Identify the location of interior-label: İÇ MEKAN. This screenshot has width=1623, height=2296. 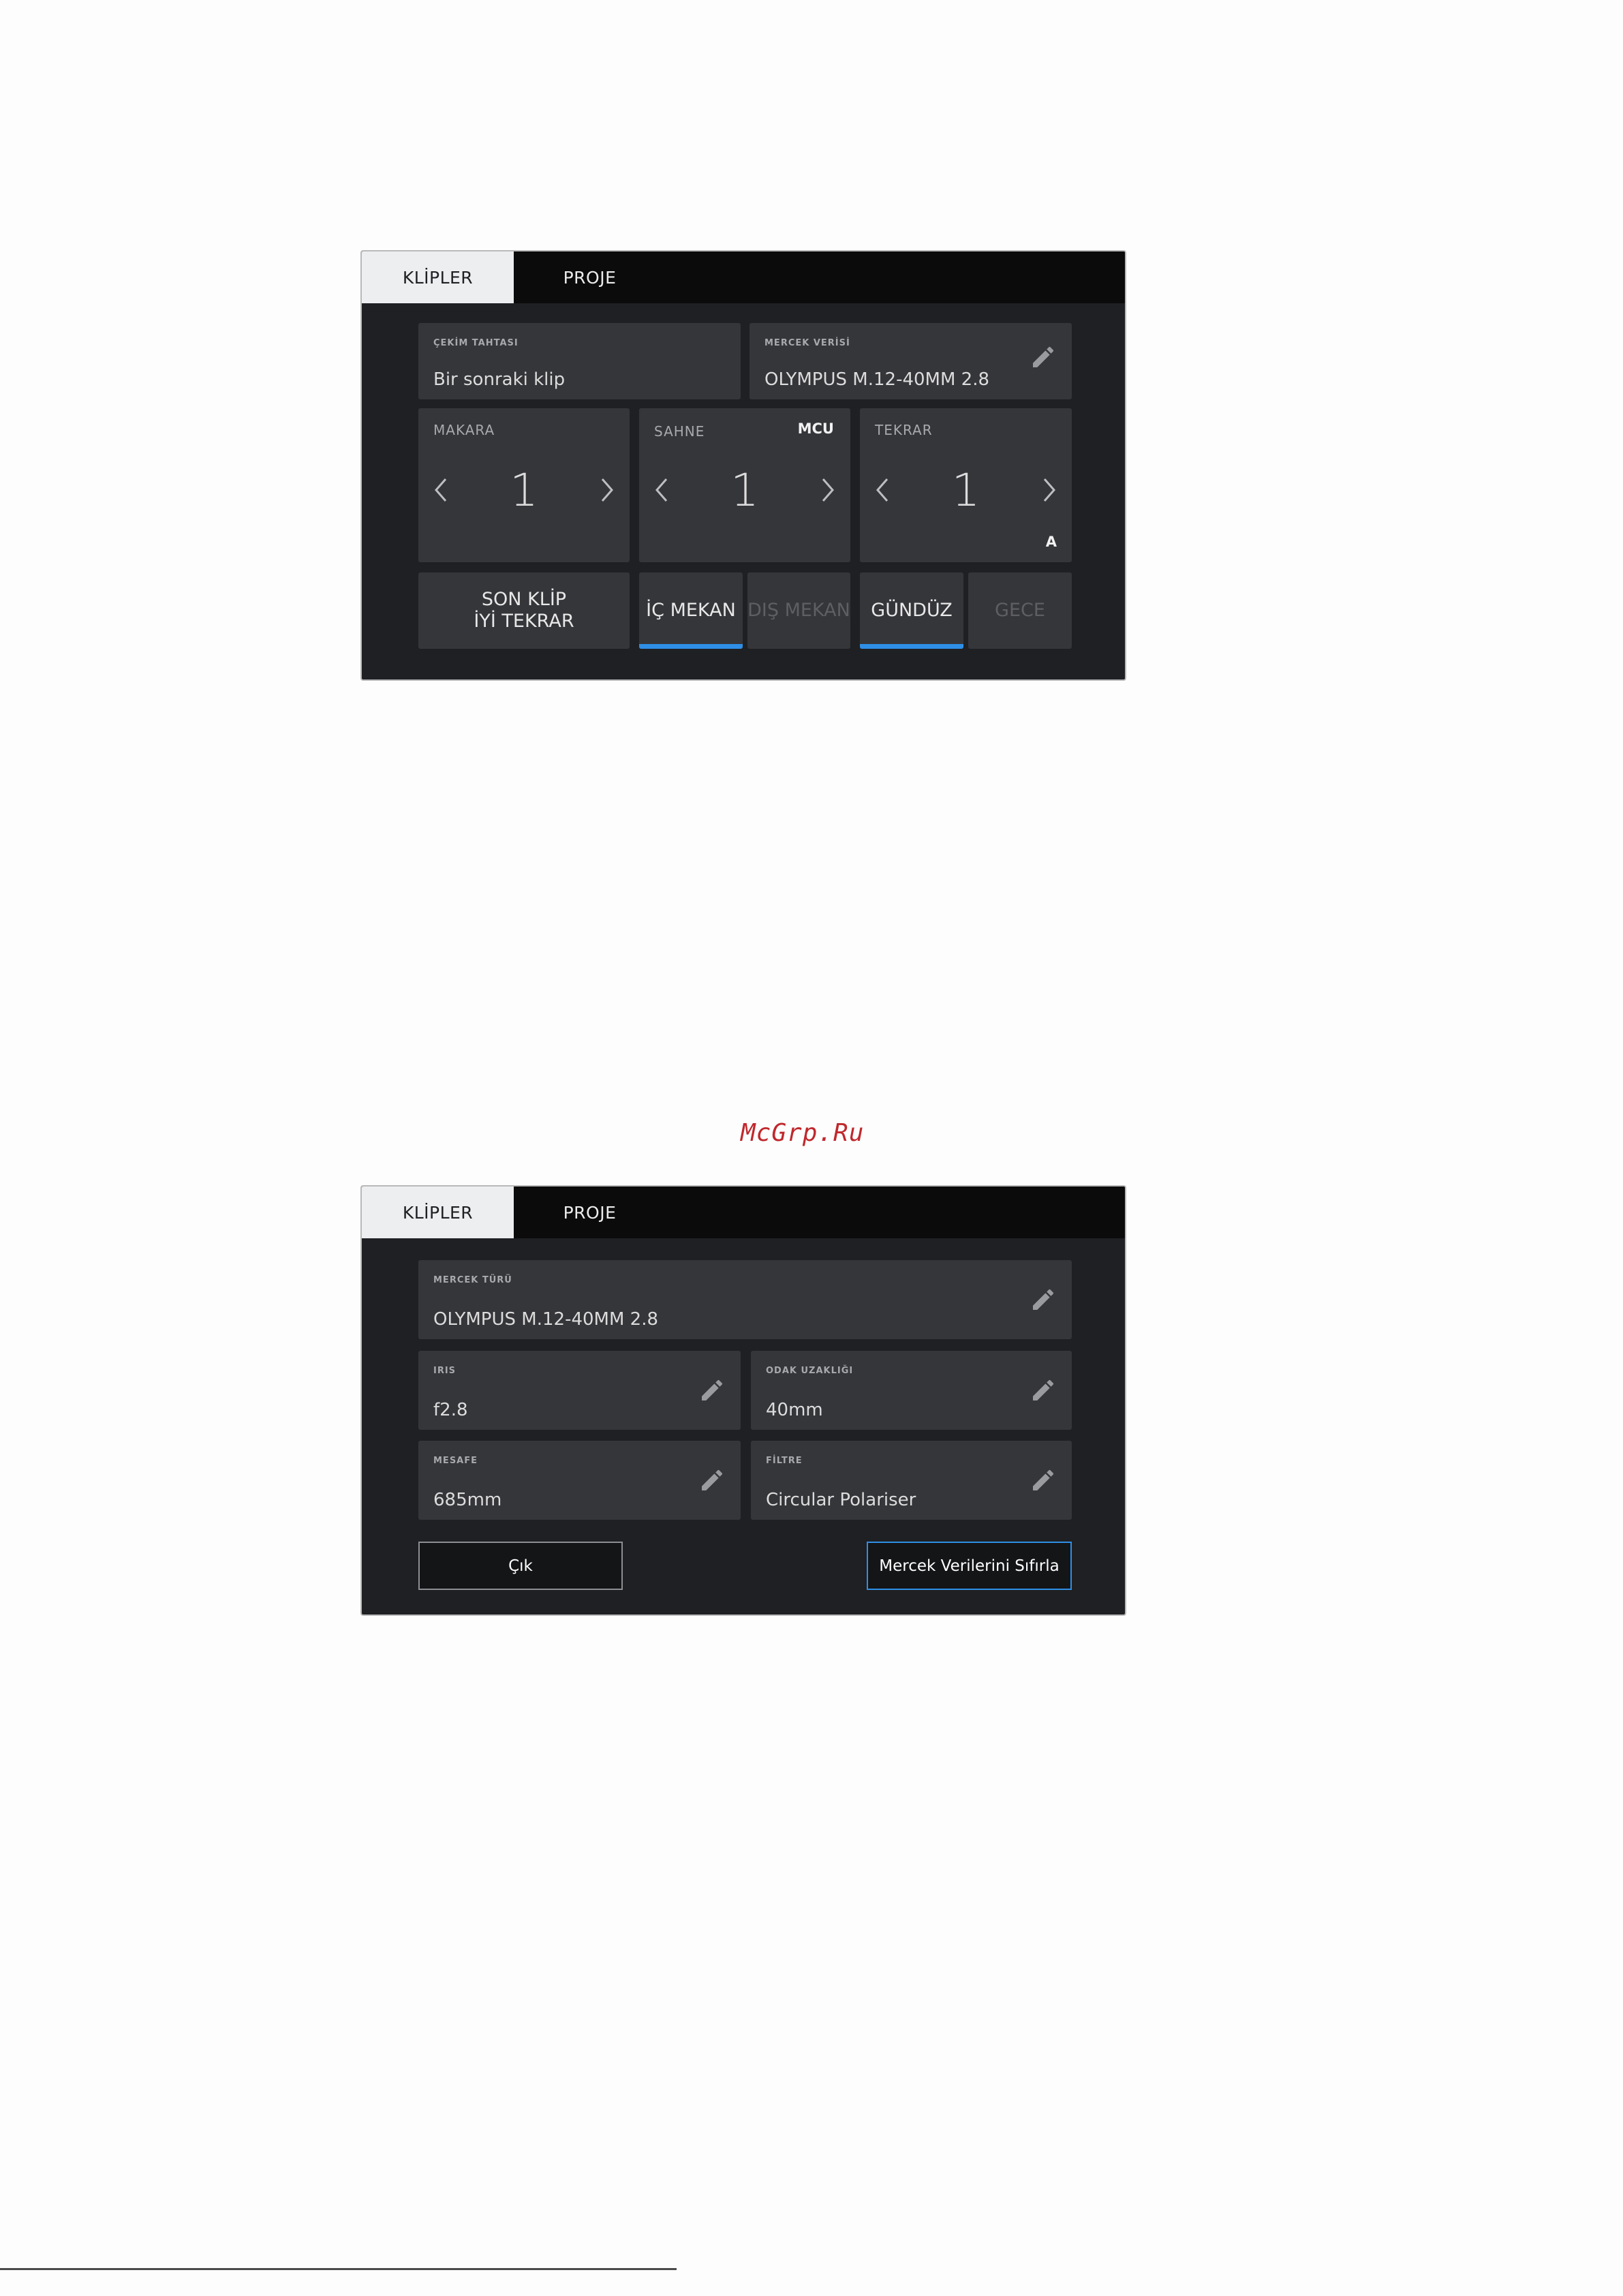
(691, 611).